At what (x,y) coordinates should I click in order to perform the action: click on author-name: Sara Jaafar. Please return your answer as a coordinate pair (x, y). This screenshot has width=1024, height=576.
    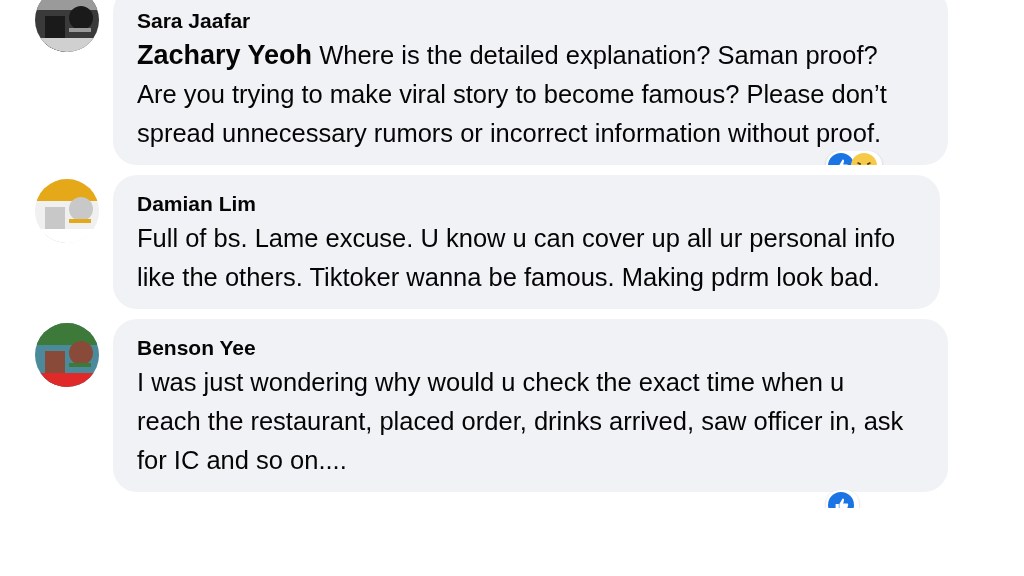
    Looking at the image, I should click on (530, 21).